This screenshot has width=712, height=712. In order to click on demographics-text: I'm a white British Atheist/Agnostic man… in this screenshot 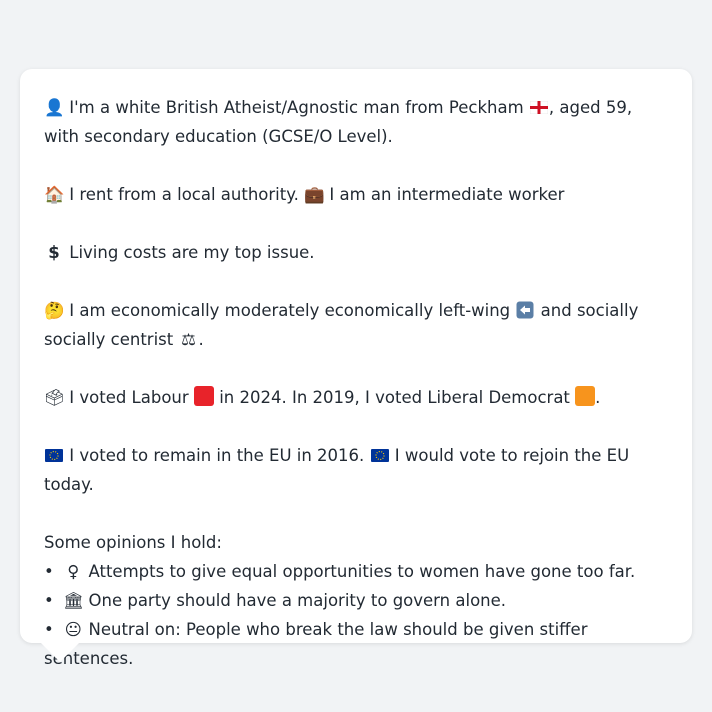, I will do `click(296, 107)`.